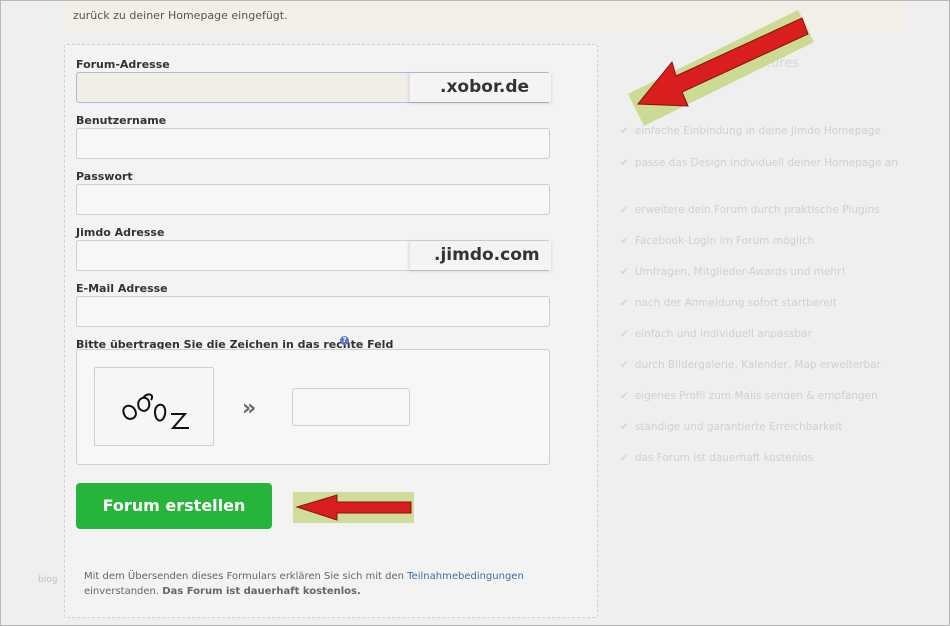  What do you see at coordinates (123, 591) in the screenshot?
I see `terms-suffix: einverstanden.` at bounding box center [123, 591].